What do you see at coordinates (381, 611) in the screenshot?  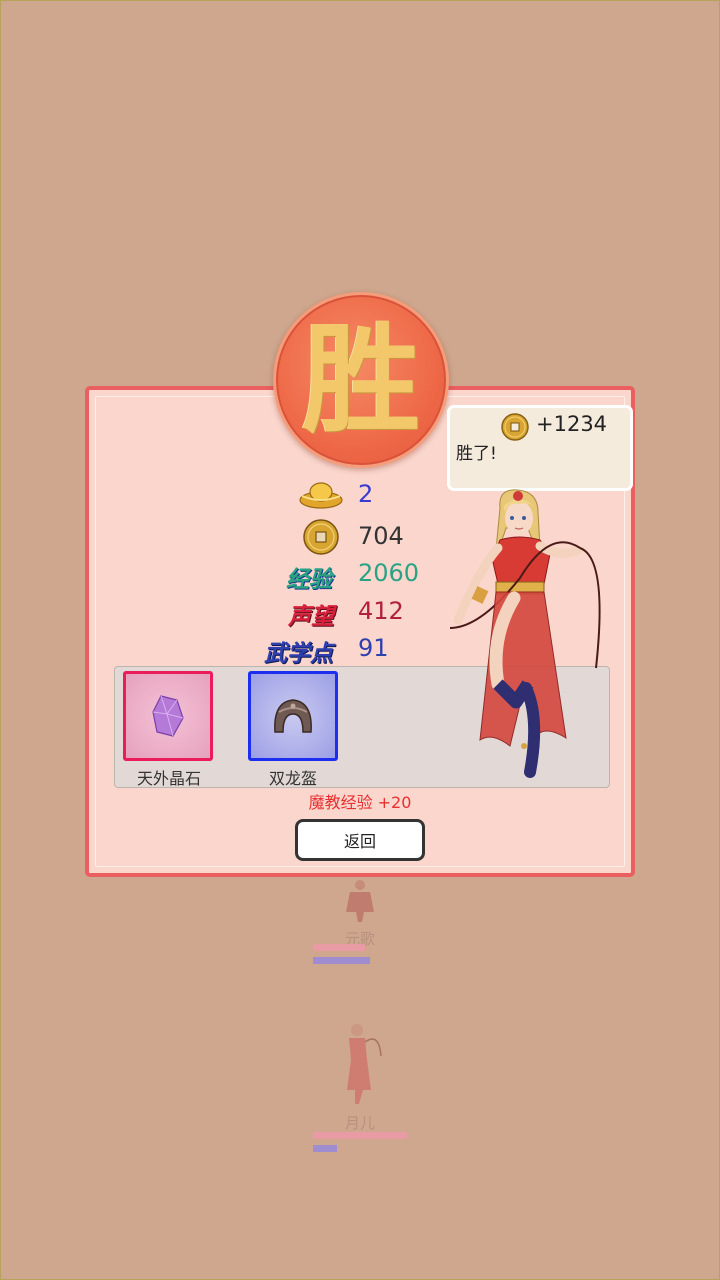 I see `fame-value: 412` at bounding box center [381, 611].